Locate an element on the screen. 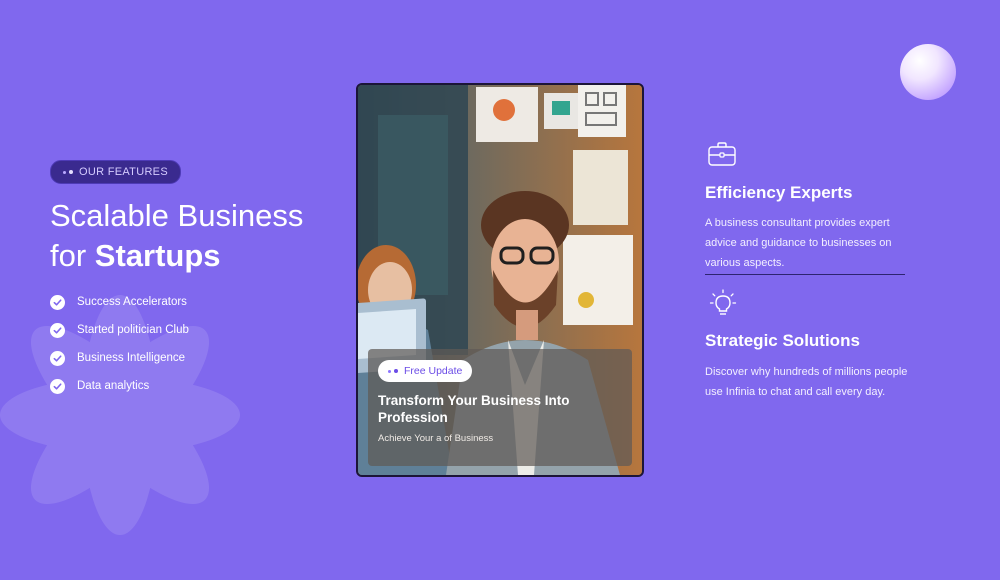 This screenshot has height=580, width=1000. free-update-pill: Free Update is located at coordinates (425, 371).